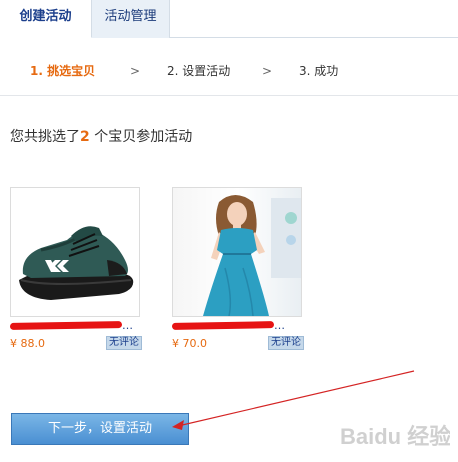 The width and height of the screenshot is (458, 462). I want to click on tab-create-activity: 创建活动, so click(46, 19).